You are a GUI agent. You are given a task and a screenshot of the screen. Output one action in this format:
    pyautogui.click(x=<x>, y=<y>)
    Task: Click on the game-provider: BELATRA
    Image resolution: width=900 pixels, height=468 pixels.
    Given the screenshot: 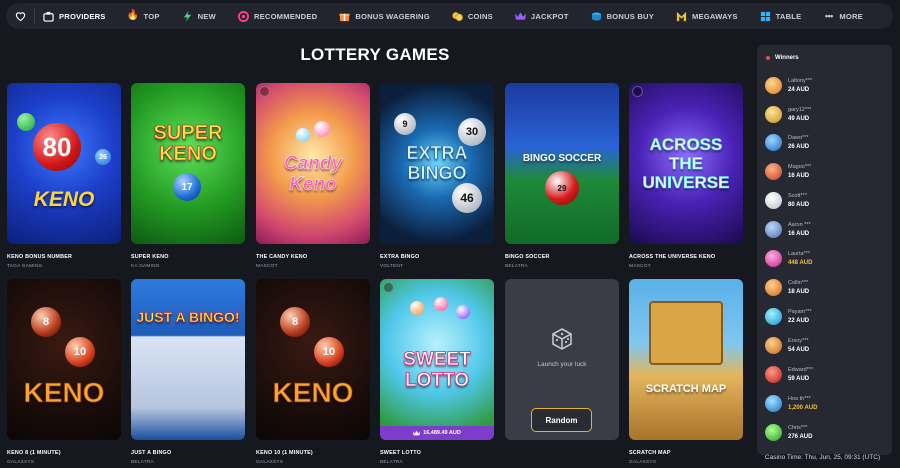 What is the action you would take?
    pyautogui.click(x=142, y=462)
    